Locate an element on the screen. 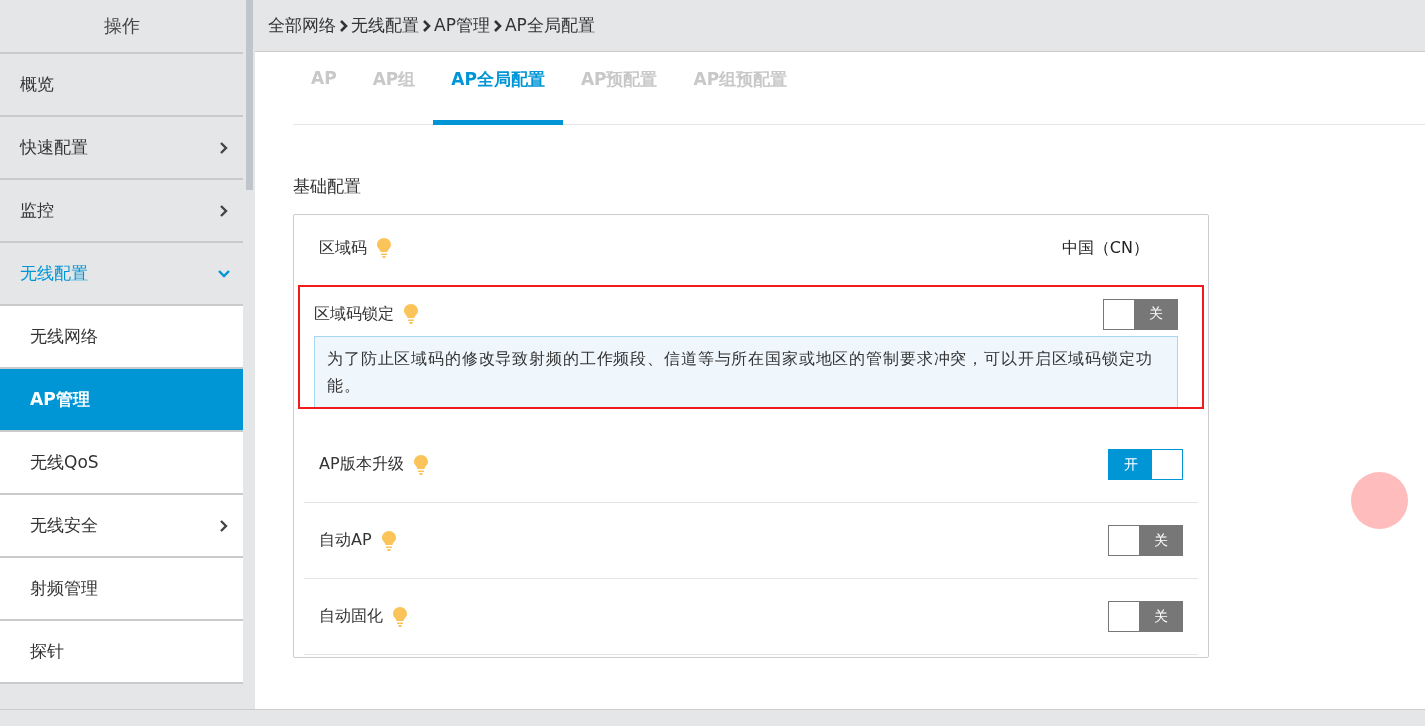 The height and width of the screenshot is (726, 1425). setting-label: 自动AP is located at coordinates (345, 540).